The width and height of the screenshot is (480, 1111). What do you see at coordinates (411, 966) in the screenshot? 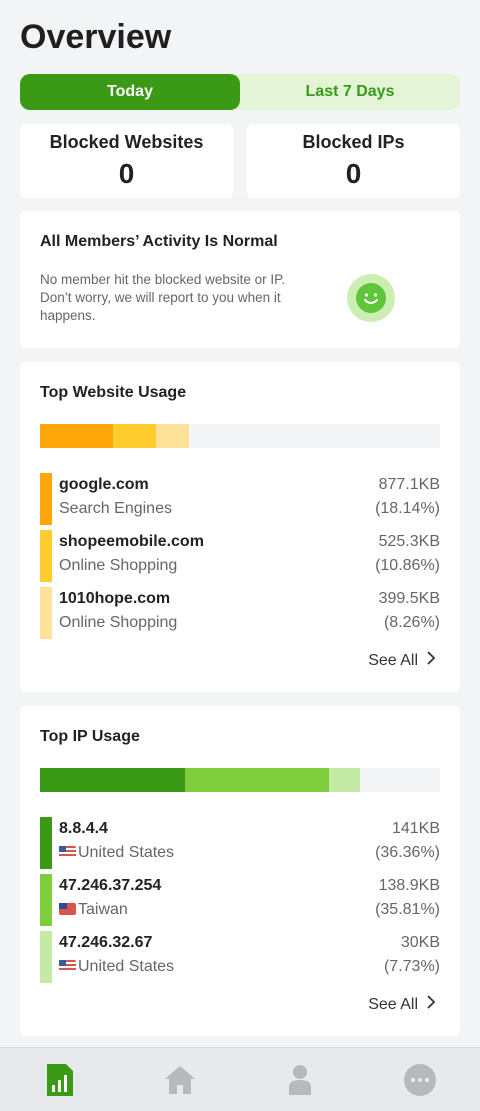
I see `usage-percent: (7.73%)` at bounding box center [411, 966].